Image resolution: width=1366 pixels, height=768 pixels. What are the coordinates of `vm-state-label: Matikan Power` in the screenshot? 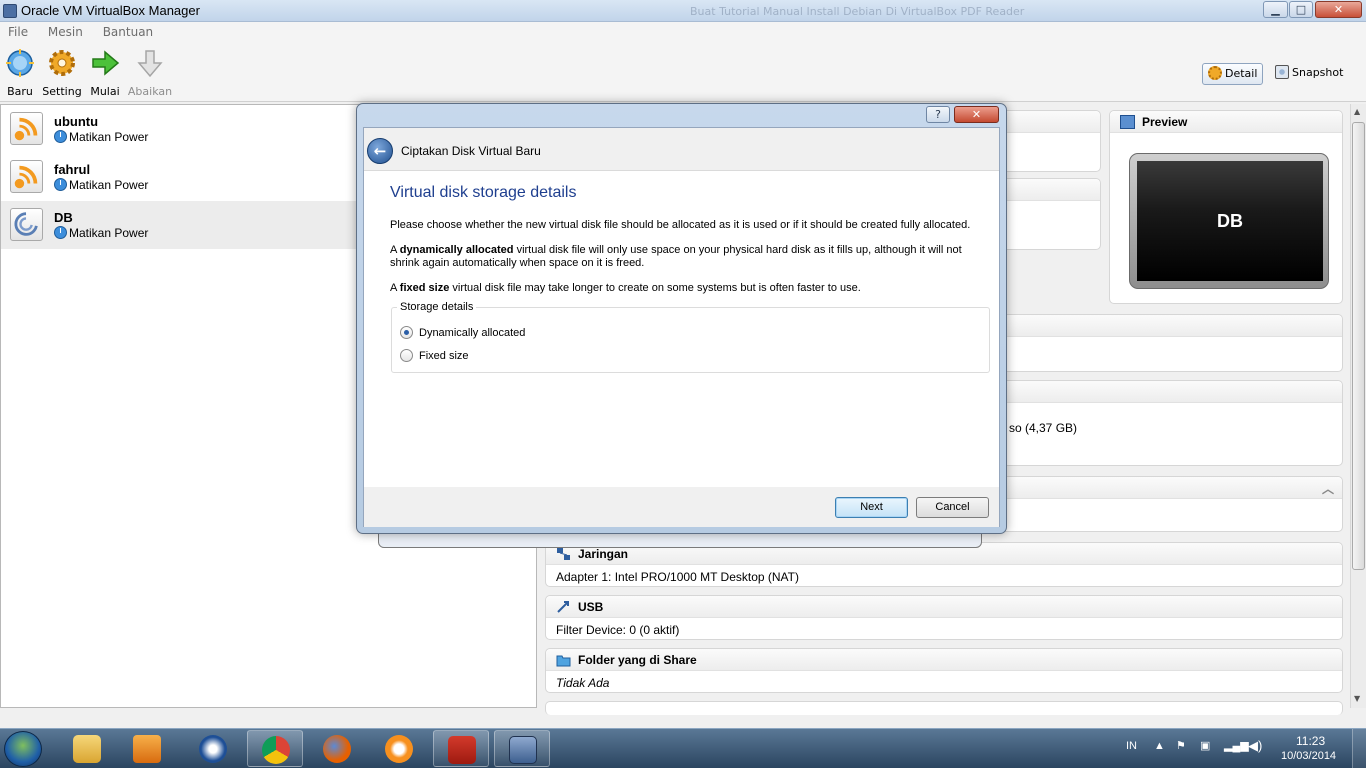 It's located at (109, 185).